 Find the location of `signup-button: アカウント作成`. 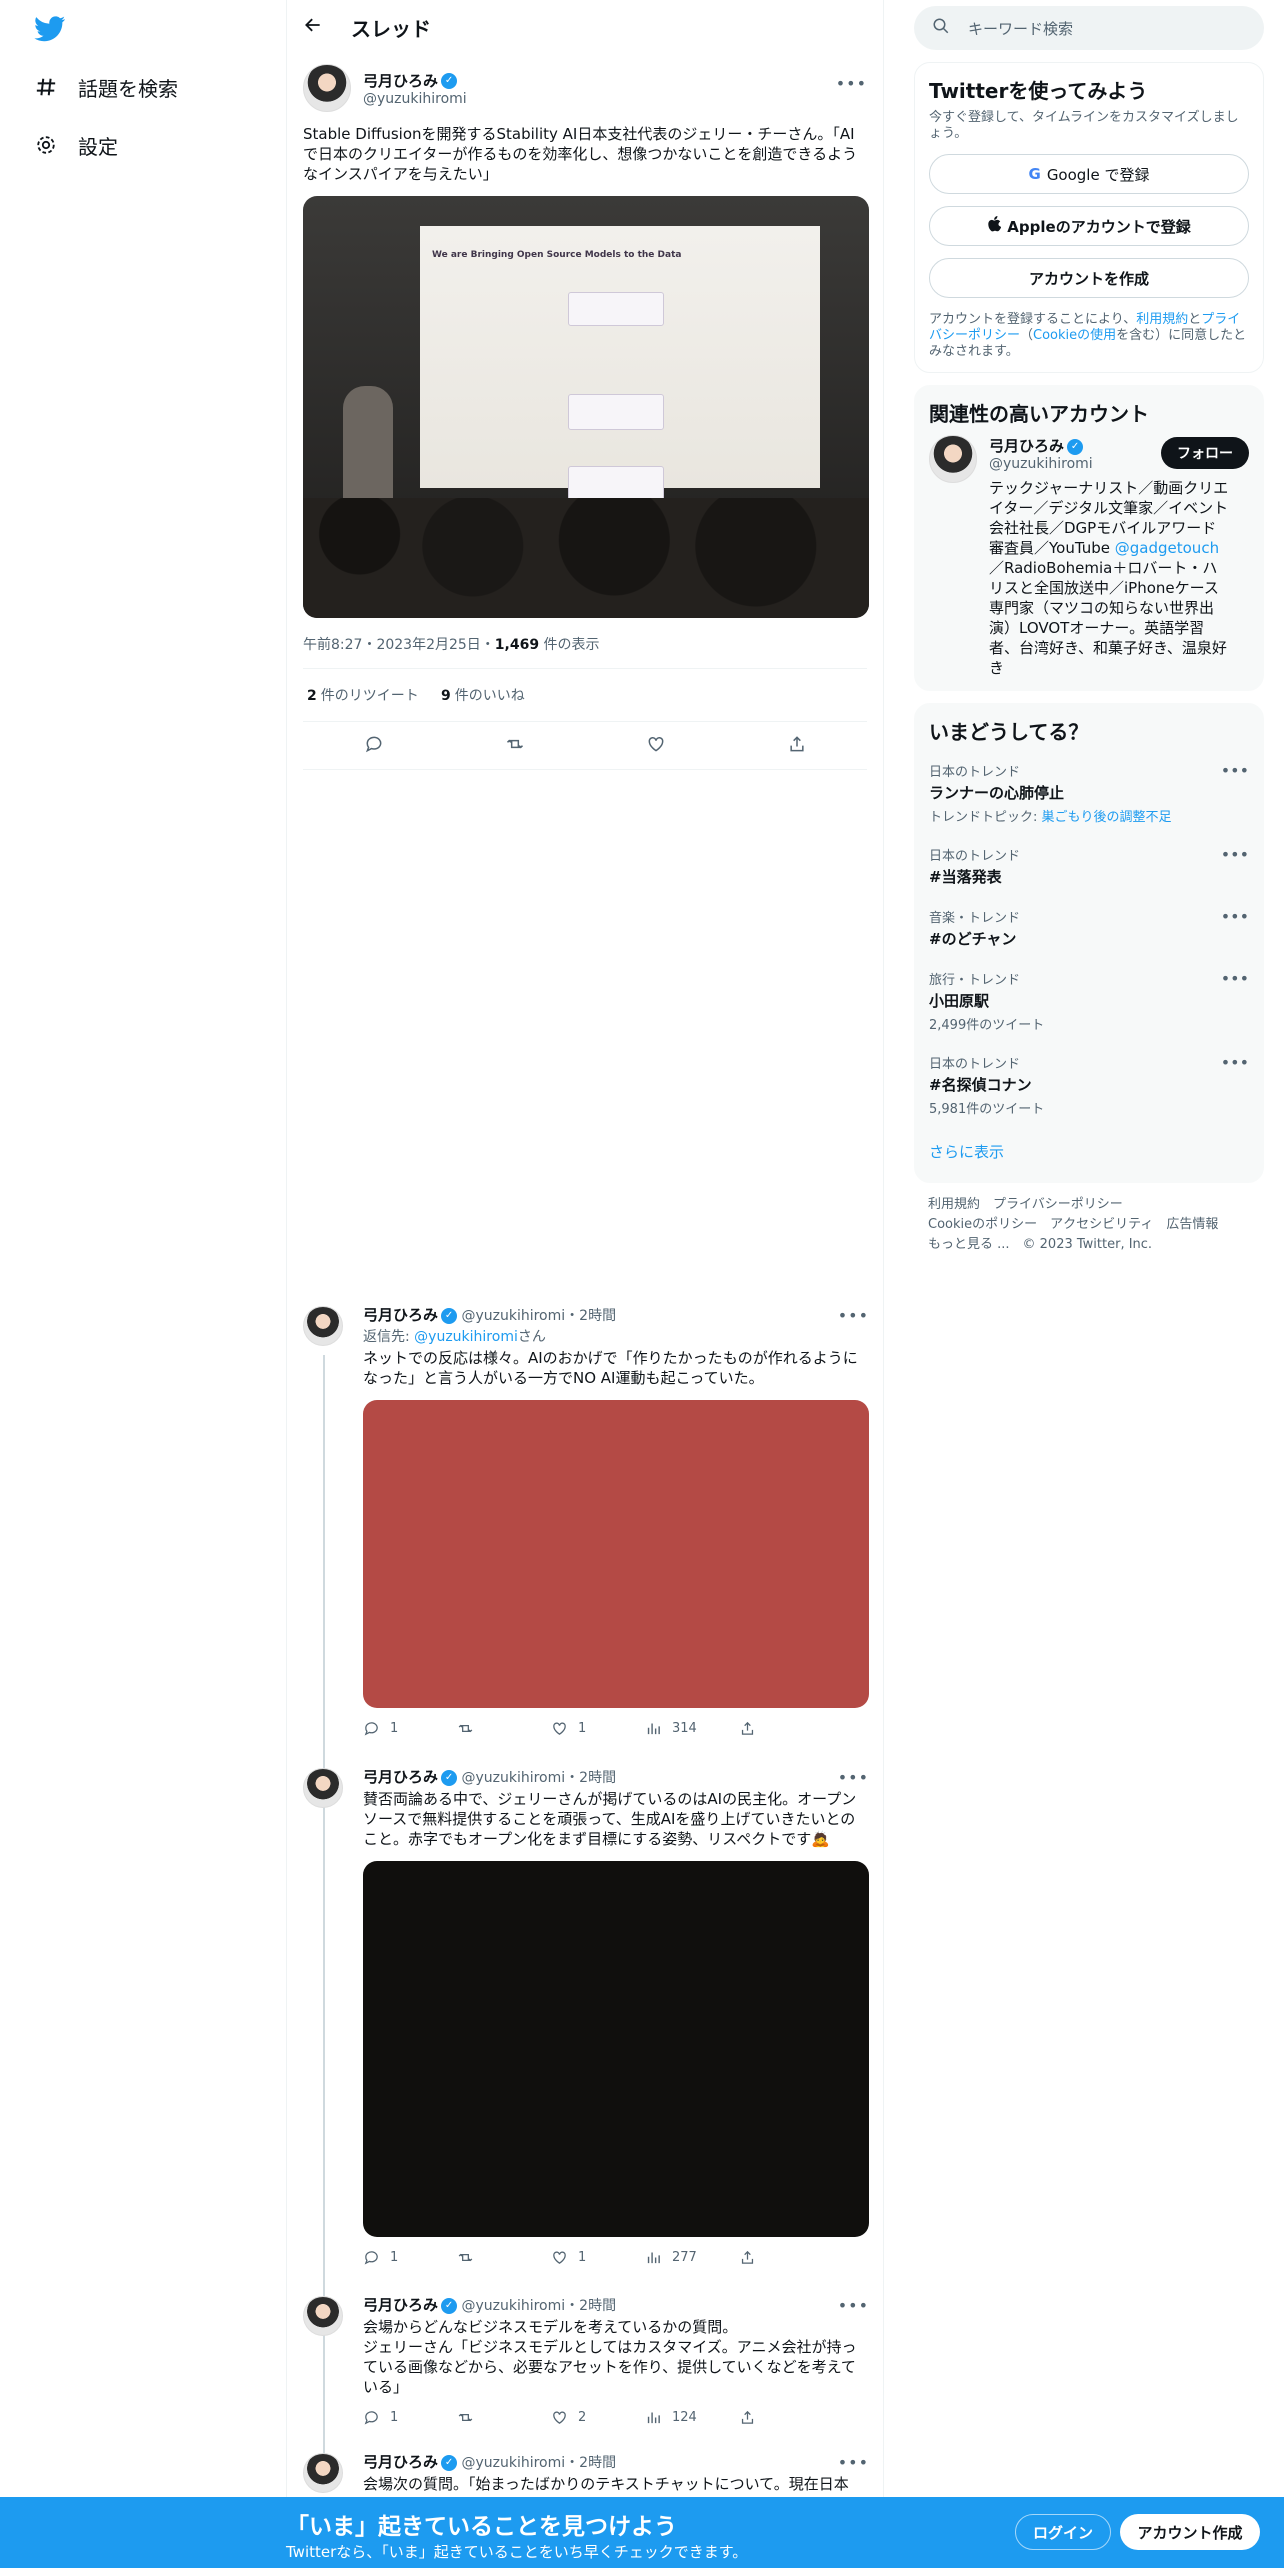

signup-button: アカウント作成 is located at coordinates (1190, 2532).